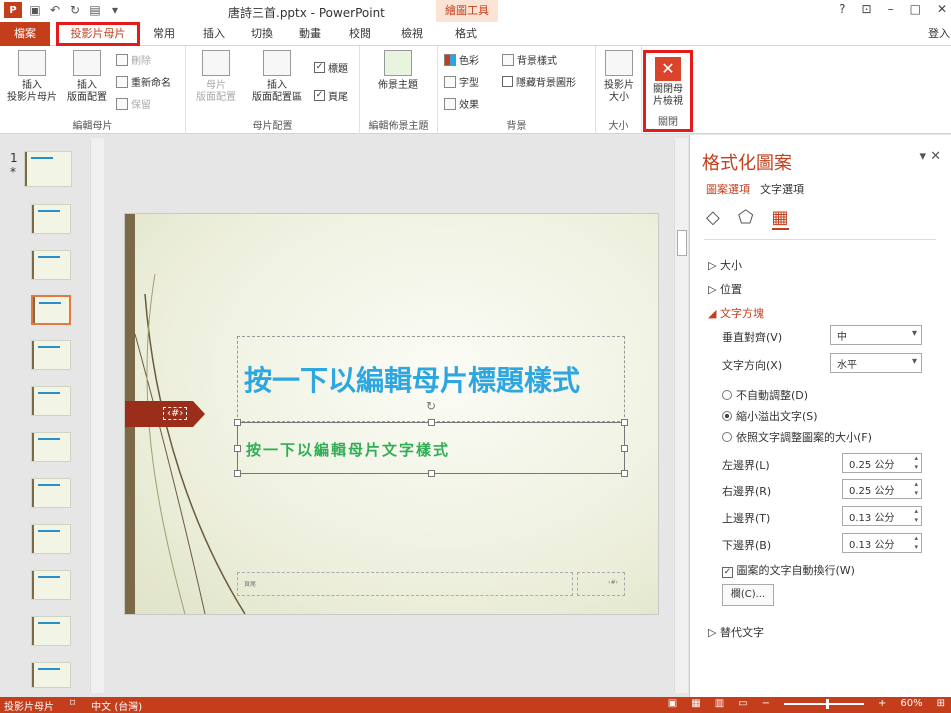 The width and height of the screenshot is (951, 713). I want to click on main-scrollbar-thumb, so click(682, 243).